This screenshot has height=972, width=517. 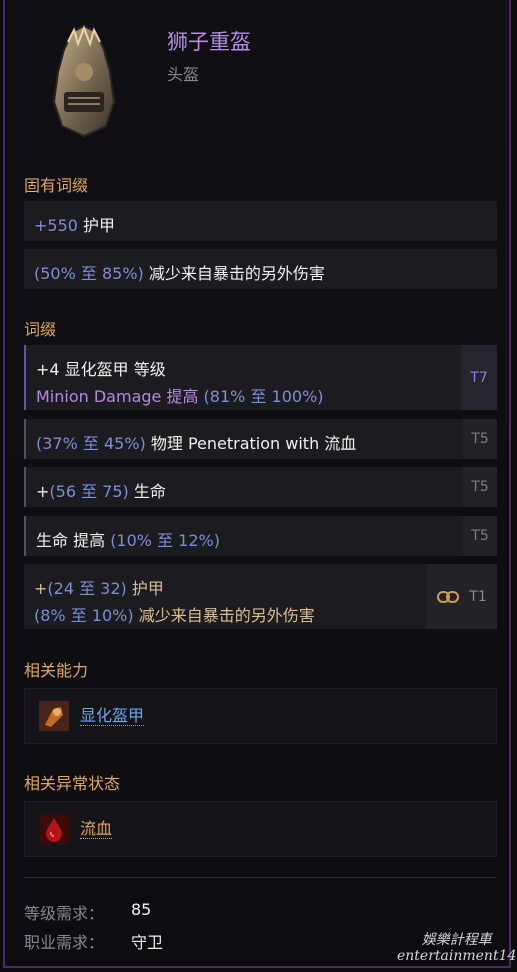 I want to click on item-name: 狮子重盔, so click(x=209, y=42).